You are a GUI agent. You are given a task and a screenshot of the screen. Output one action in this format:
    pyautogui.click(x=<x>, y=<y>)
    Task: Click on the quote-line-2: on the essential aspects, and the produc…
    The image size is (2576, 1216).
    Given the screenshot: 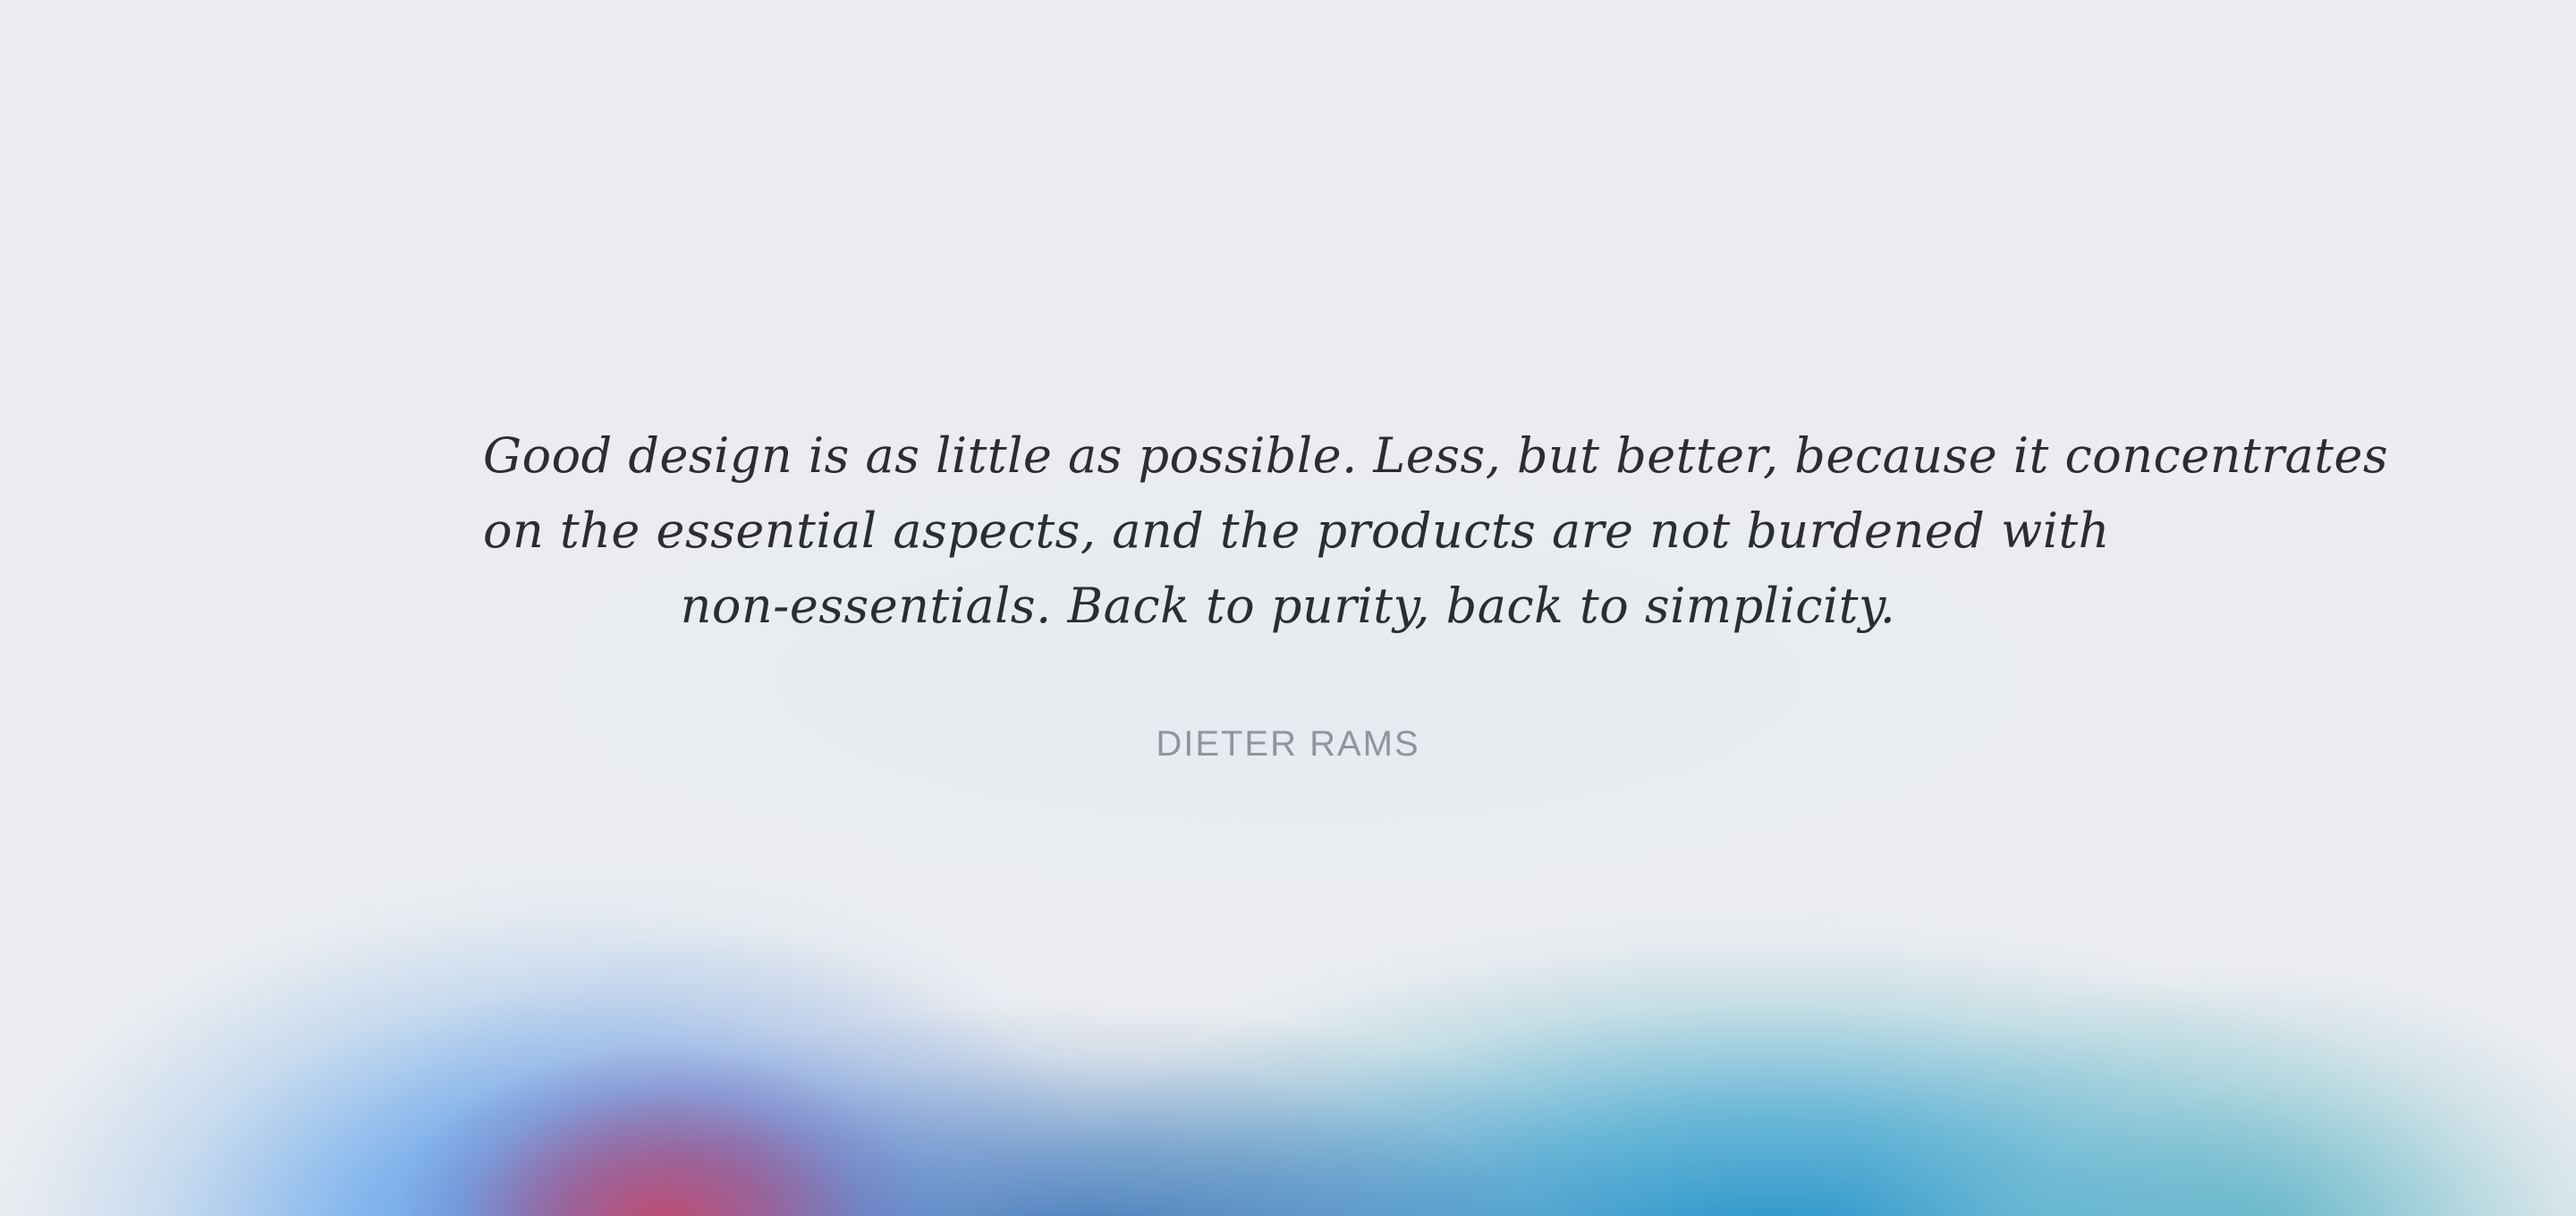 What is the action you would take?
    pyautogui.click(x=1296, y=530)
    